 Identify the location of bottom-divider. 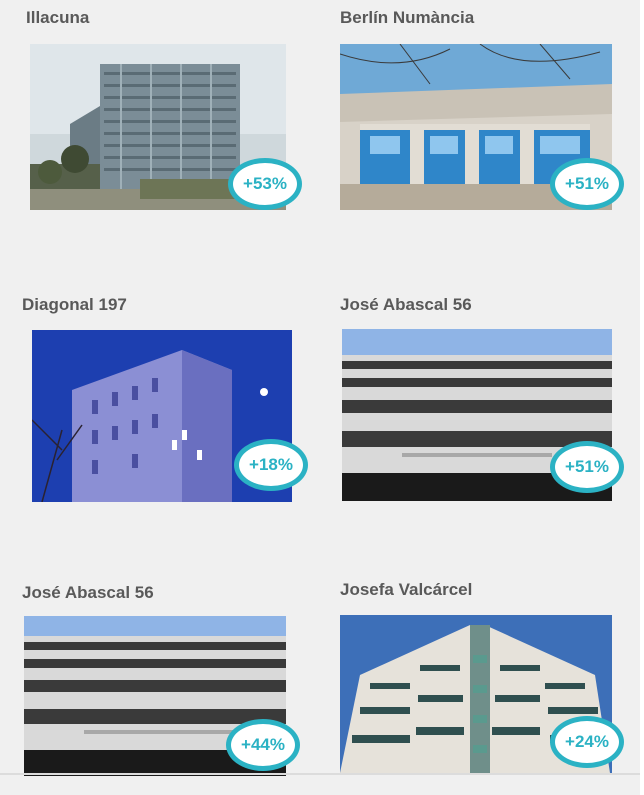
(320, 774).